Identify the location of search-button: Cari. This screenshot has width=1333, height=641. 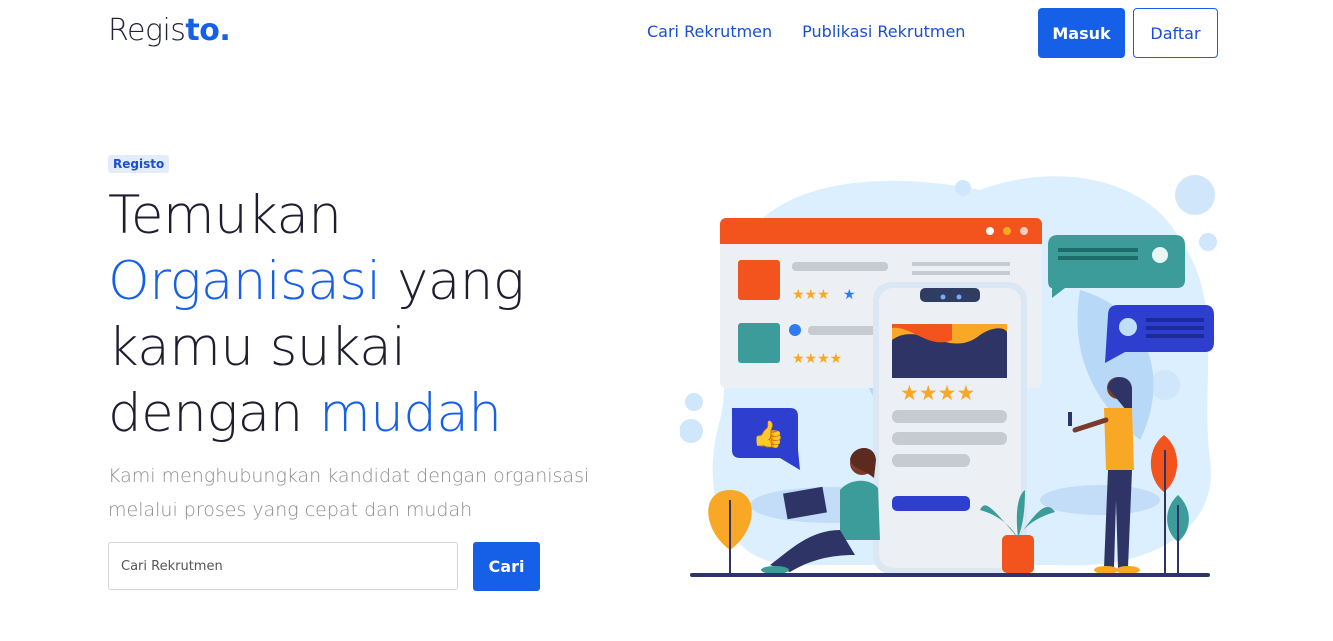
(506, 566).